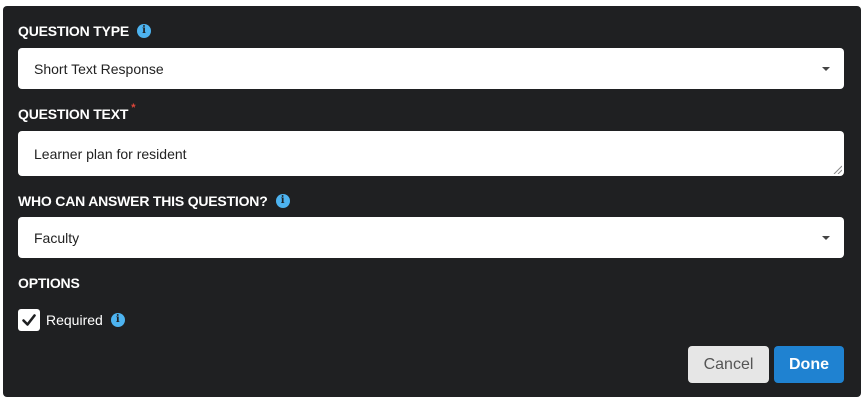  Describe the element at coordinates (74, 320) in the screenshot. I see `required-label: Required` at that location.